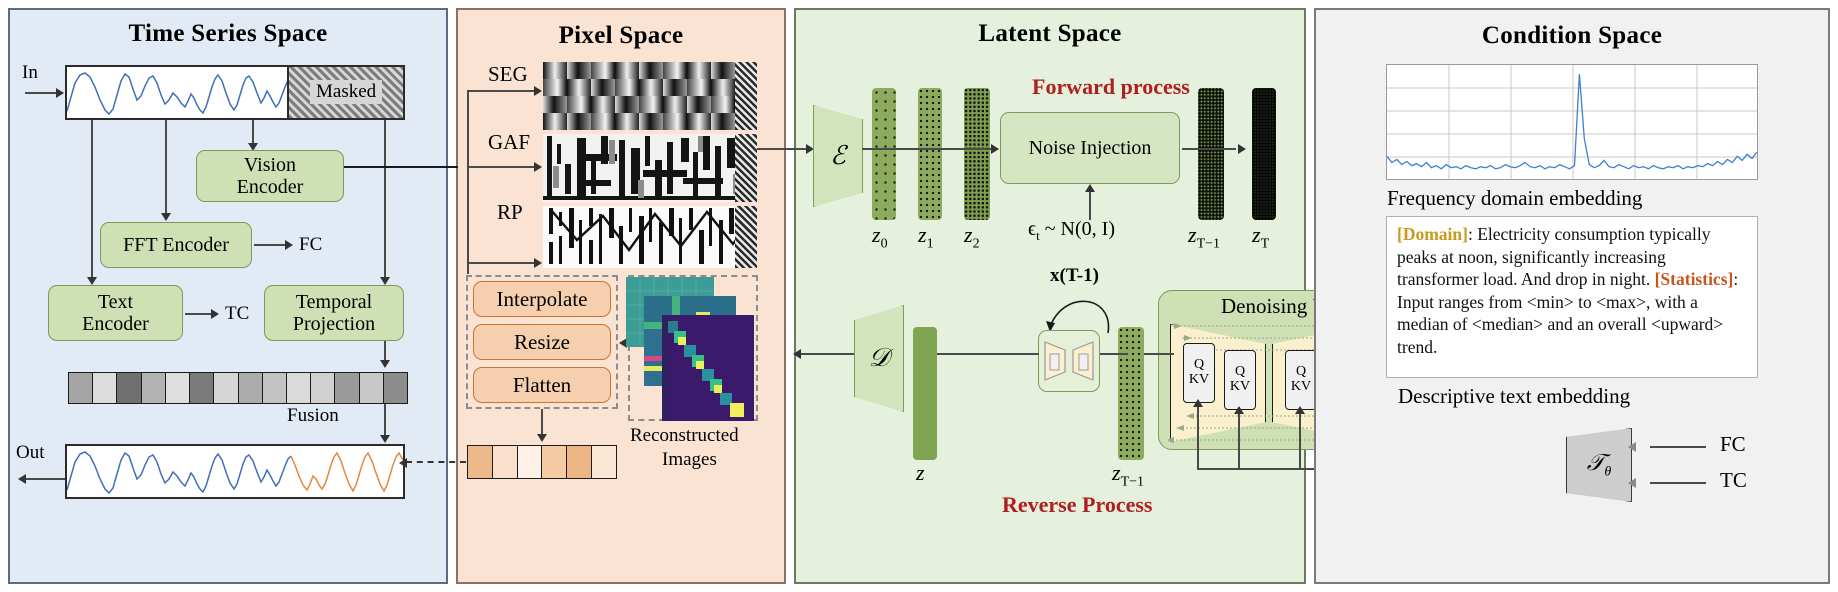  What do you see at coordinates (746, 168) in the screenshot?
I see `gaf-masked-patch` at bounding box center [746, 168].